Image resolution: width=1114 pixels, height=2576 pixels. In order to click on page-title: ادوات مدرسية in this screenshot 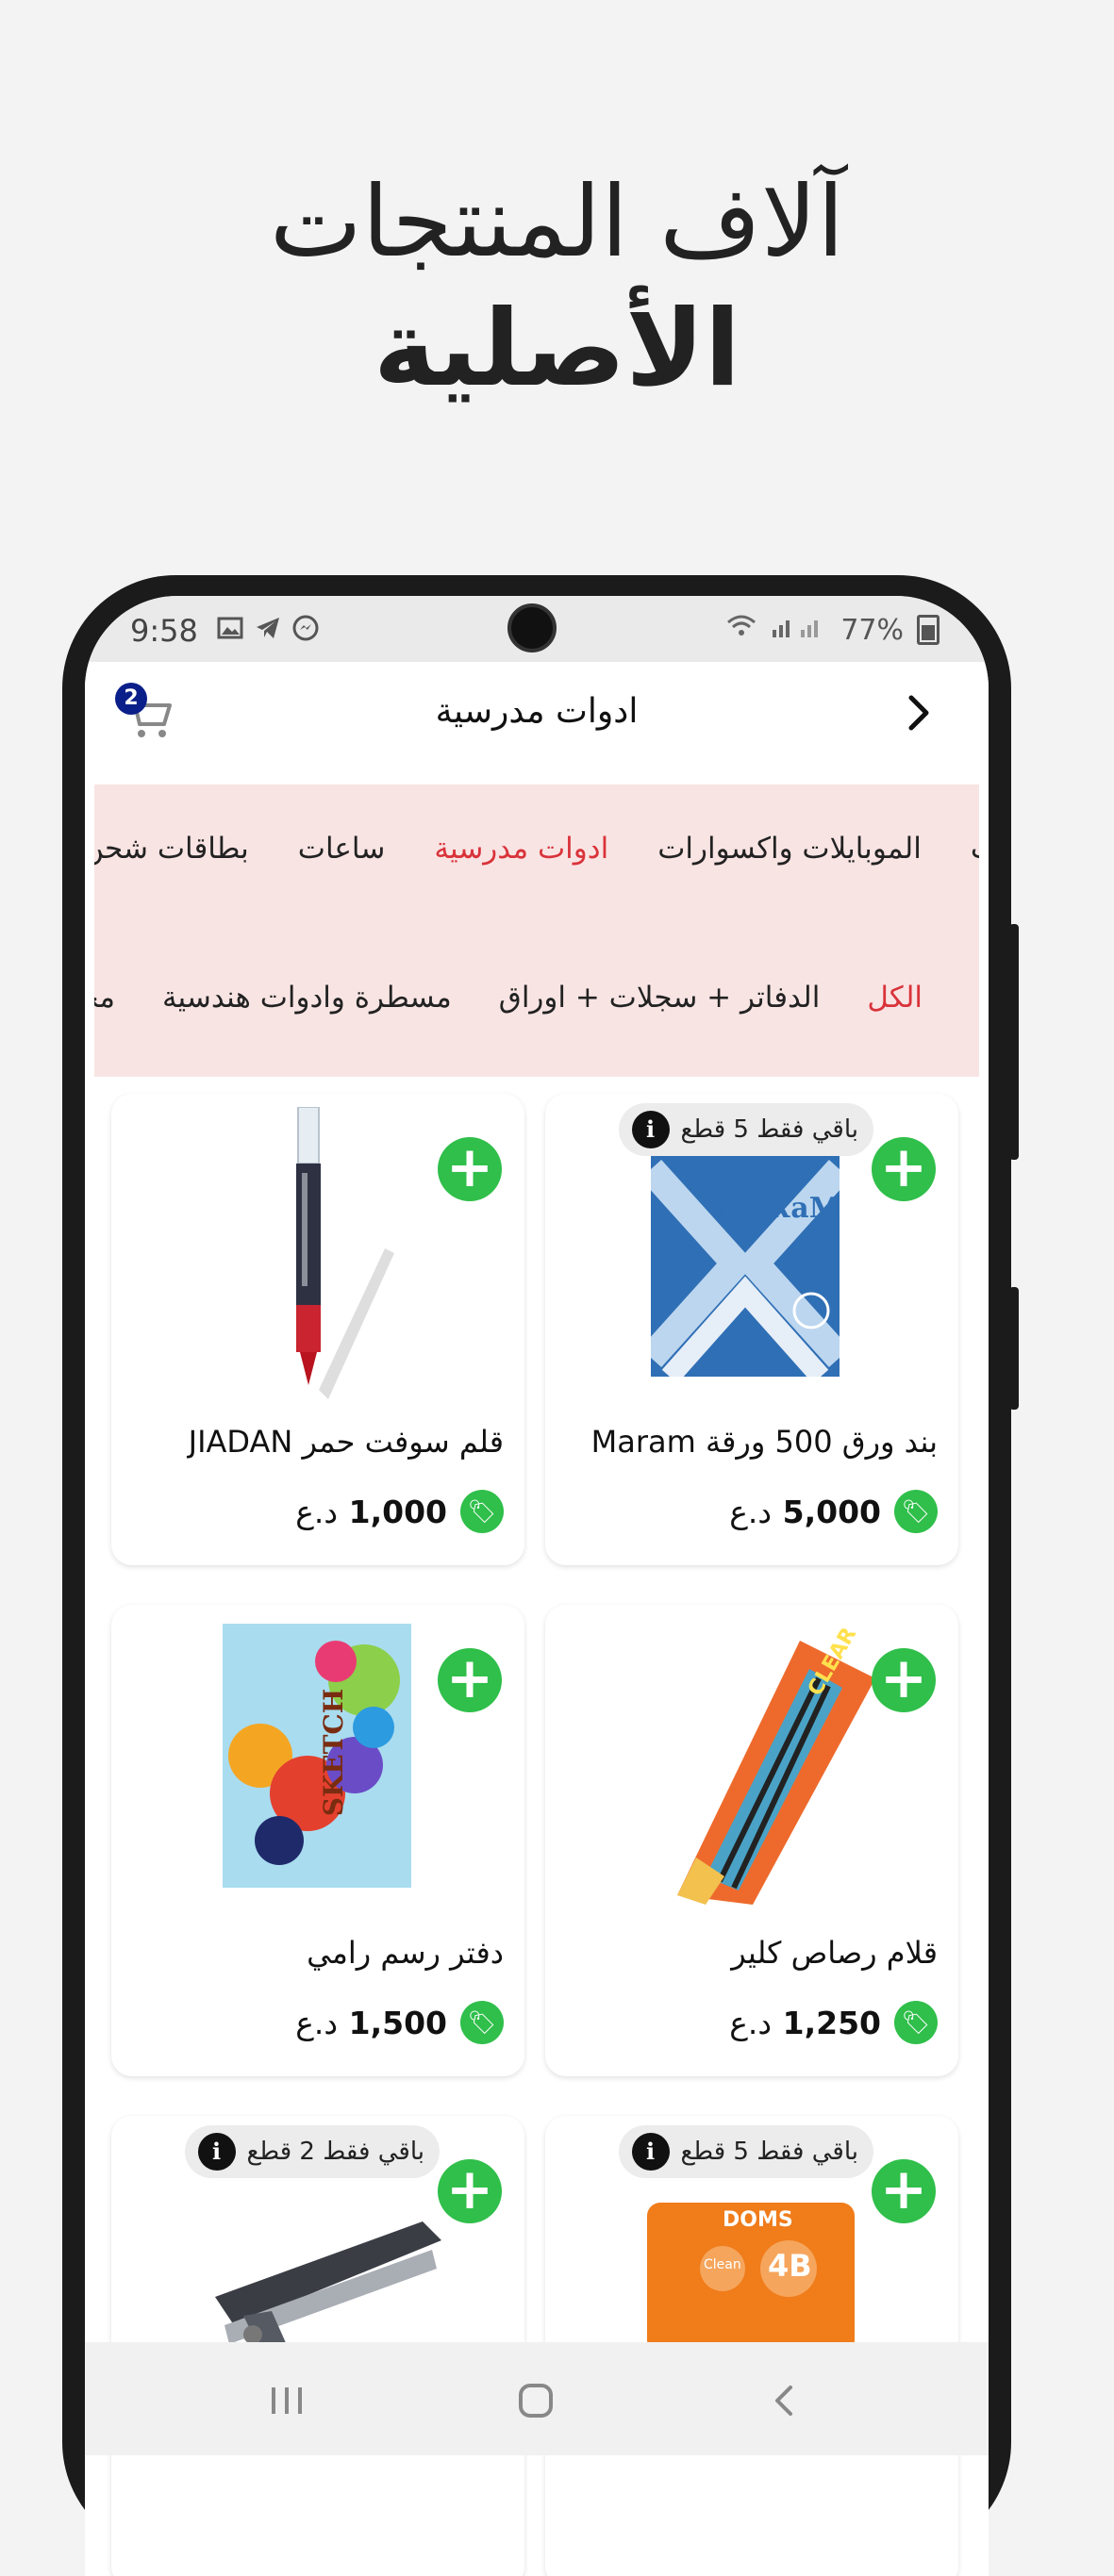, I will do `click(537, 711)`.